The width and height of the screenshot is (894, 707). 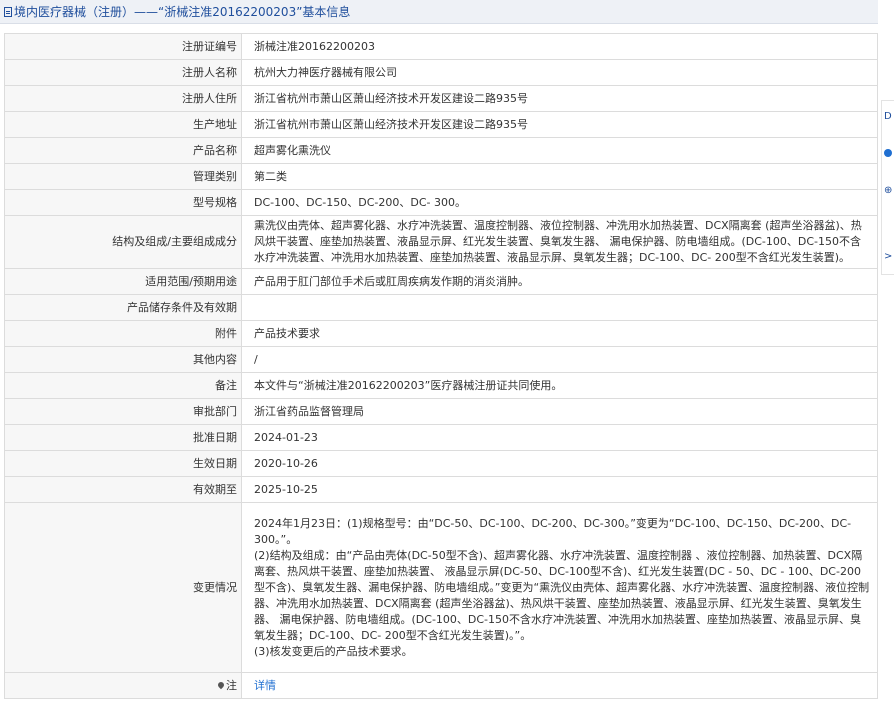 I want to click on row-value: DC-100、DC-150、DC-200、DC- 300。, so click(x=559, y=202).